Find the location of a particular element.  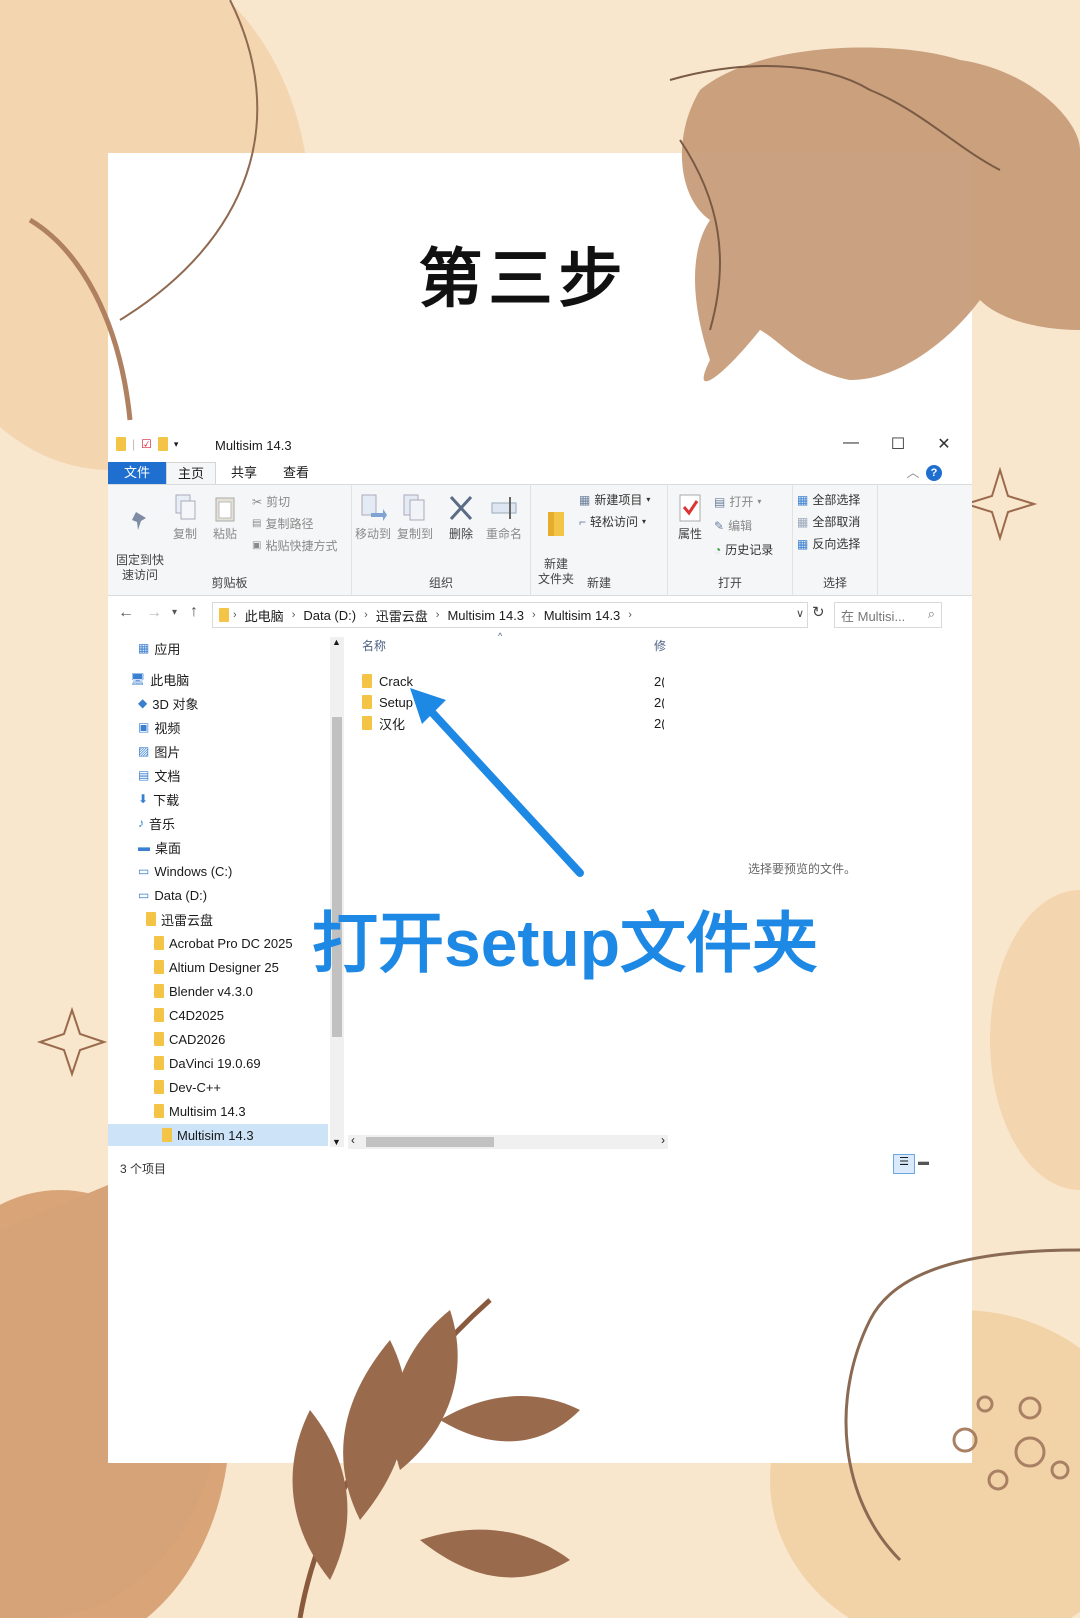

open-icon: ▤ is located at coordinates (720, 501).